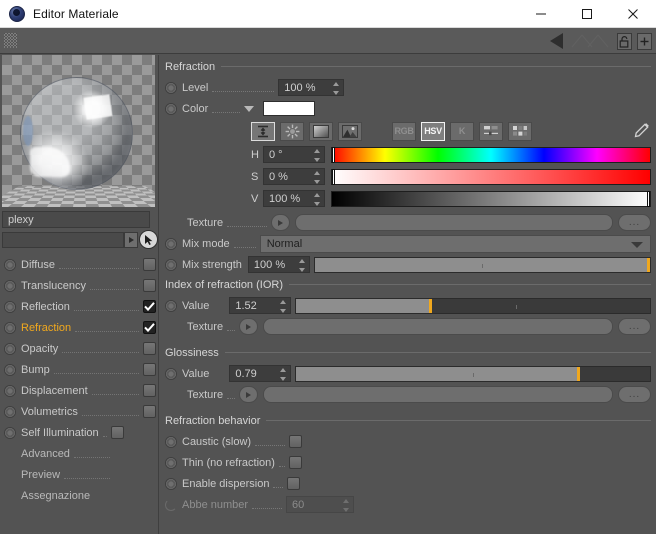 The width and height of the screenshot is (656, 534). Describe the element at coordinates (462, 131) in the screenshot. I see `mode-button-k: K` at that location.